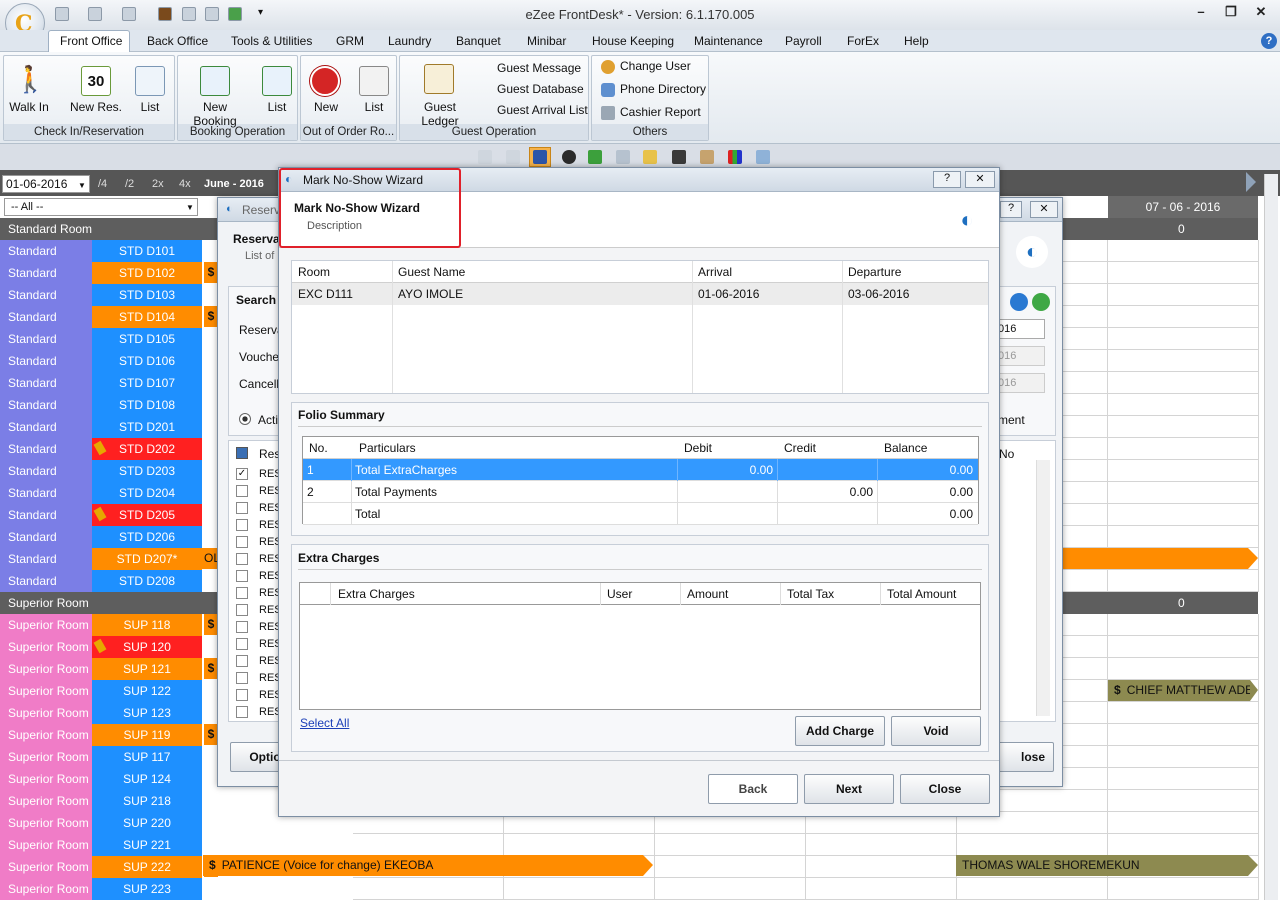 The width and height of the screenshot is (1280, 900). What do you see at coordinates (1102, 865) in the screenshot?
I see `reservation-bar-thomas: THOMAS WALE SHOREMEKUN` at bounding box center [1102, 865].